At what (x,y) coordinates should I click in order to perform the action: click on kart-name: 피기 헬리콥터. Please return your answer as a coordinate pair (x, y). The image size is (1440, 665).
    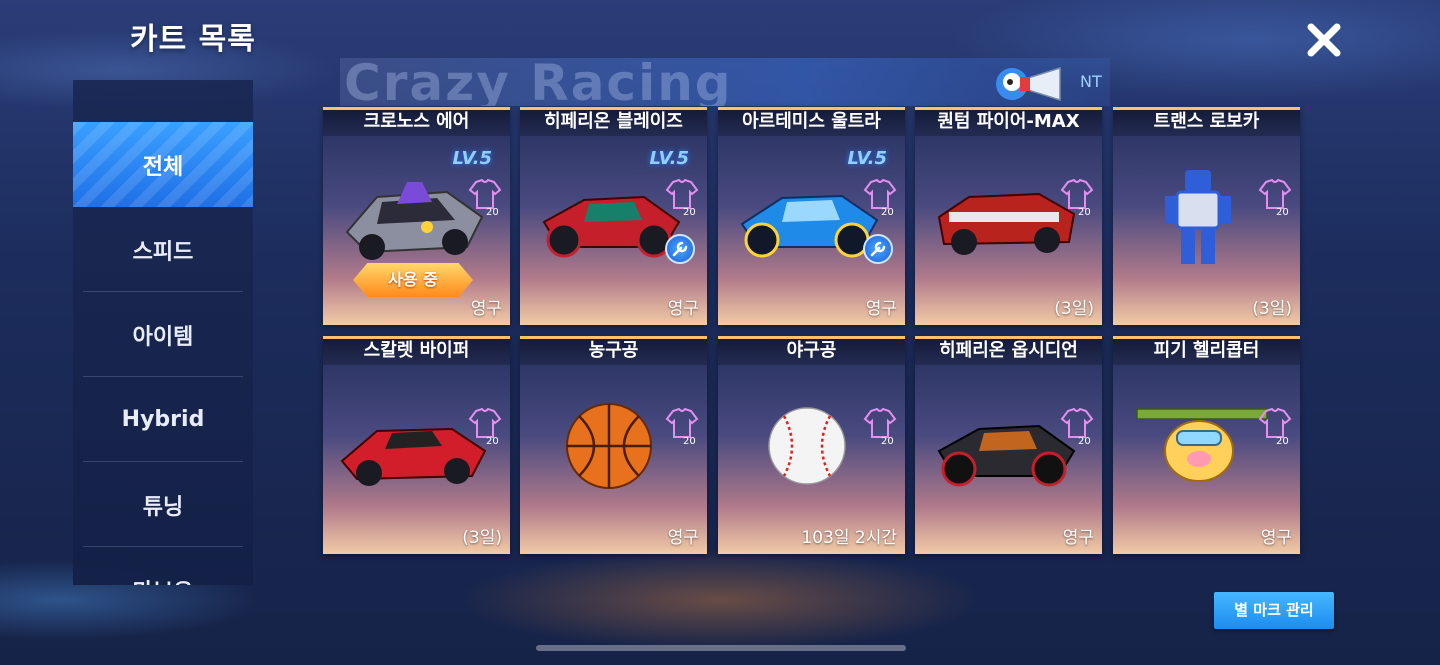
    Looking at the image, I should click on (1206, 352).